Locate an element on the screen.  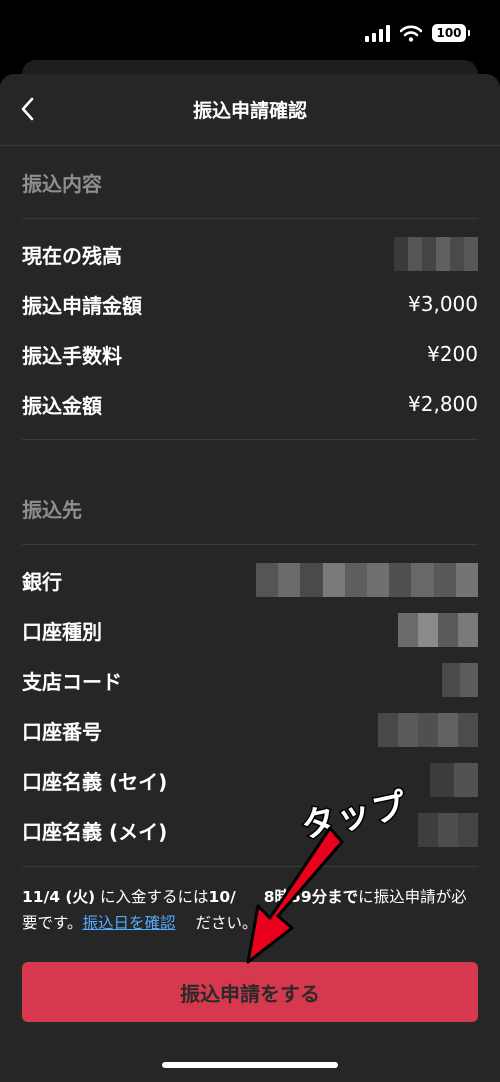
home-indicator is located at coordinates (250, 1065).